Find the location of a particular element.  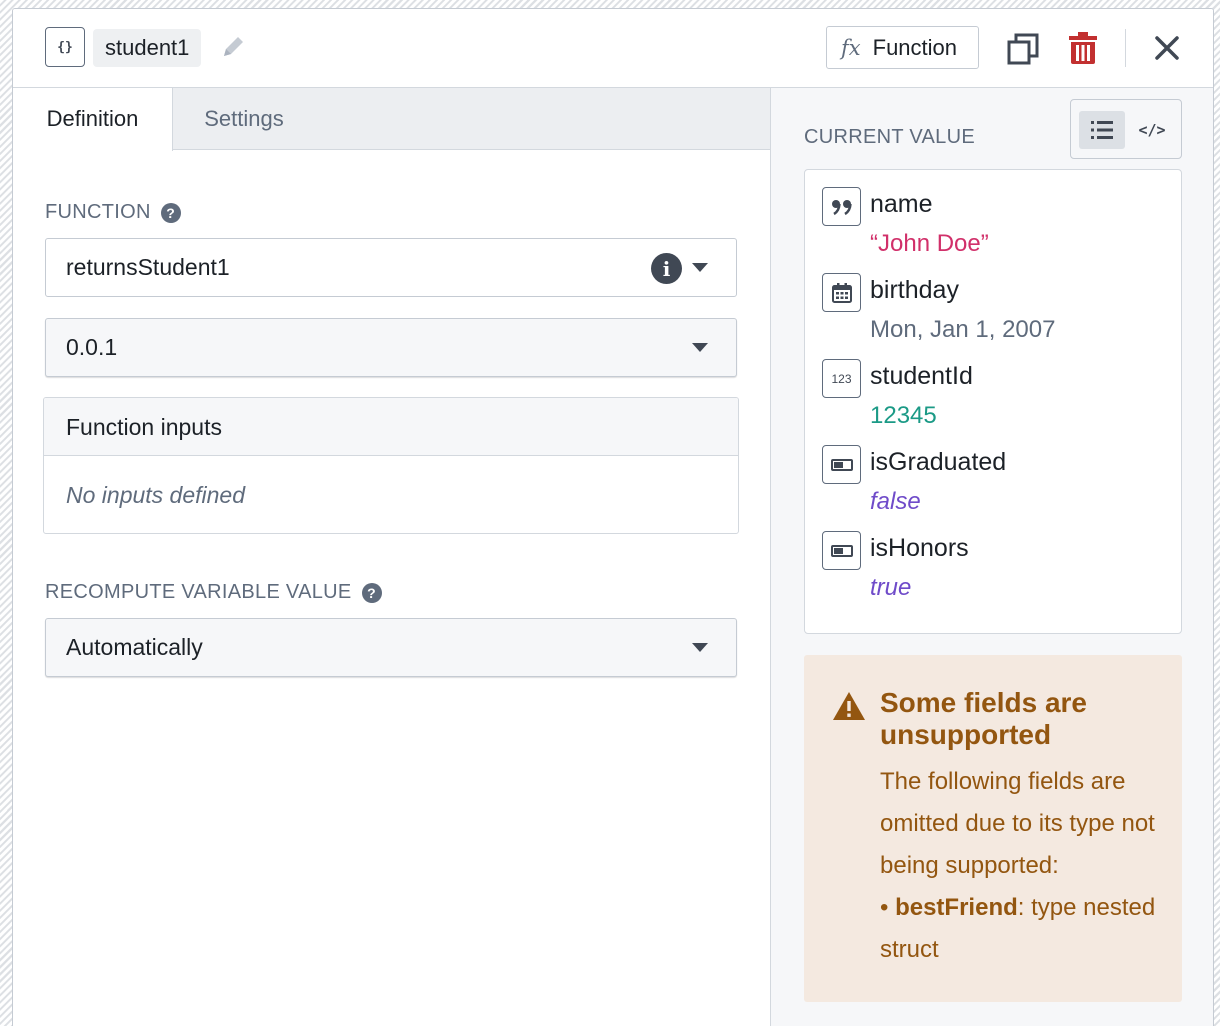

field-value: true is located at coordinates (891, 587).